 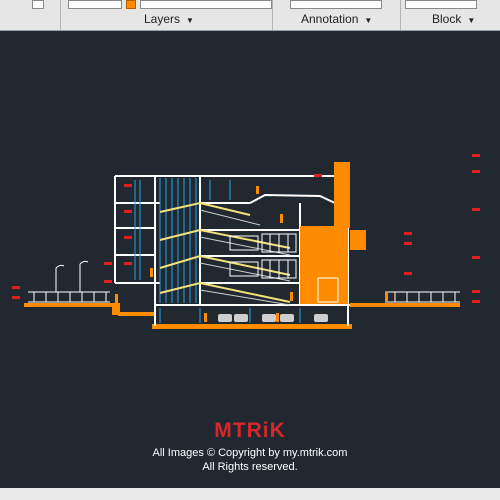 What do you see at coordinates (136, 314) in the screenshot?
I see `ground-step-lower` at bounding box center [136, 314].